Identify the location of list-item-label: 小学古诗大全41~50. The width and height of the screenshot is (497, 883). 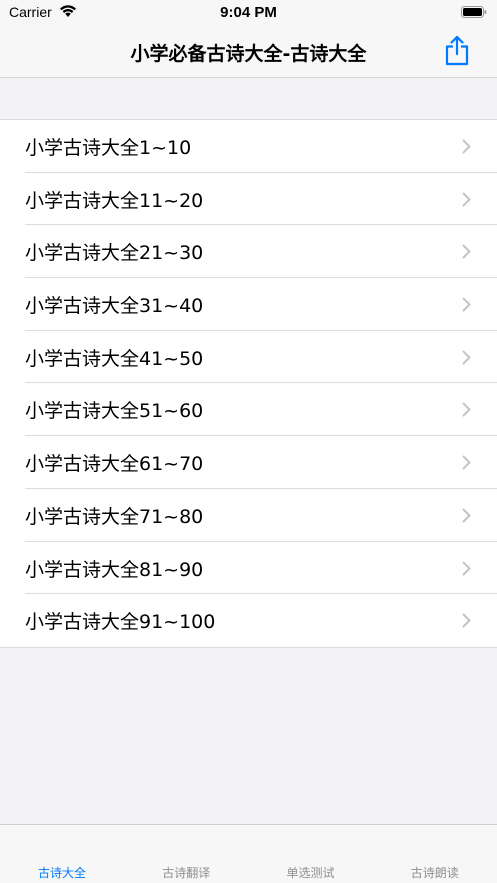
(114, 358).